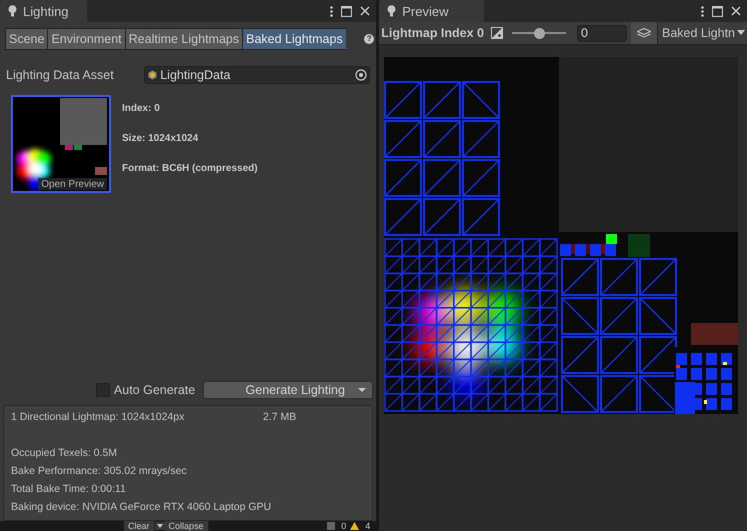  I want to click on stats-text: Bake Performance: 305.02 mrays/sec, so click(99, 471).